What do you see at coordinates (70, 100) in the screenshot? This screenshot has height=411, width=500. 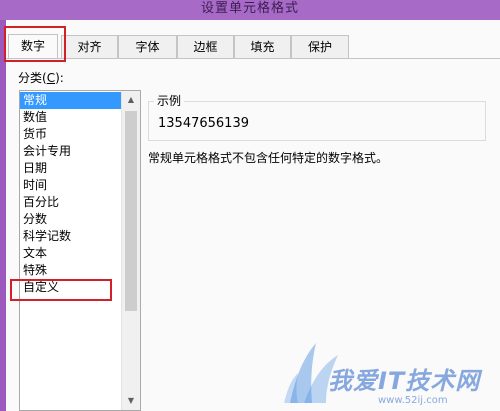 I see `category-item-general: 常规` at bounding box center [70, 100].